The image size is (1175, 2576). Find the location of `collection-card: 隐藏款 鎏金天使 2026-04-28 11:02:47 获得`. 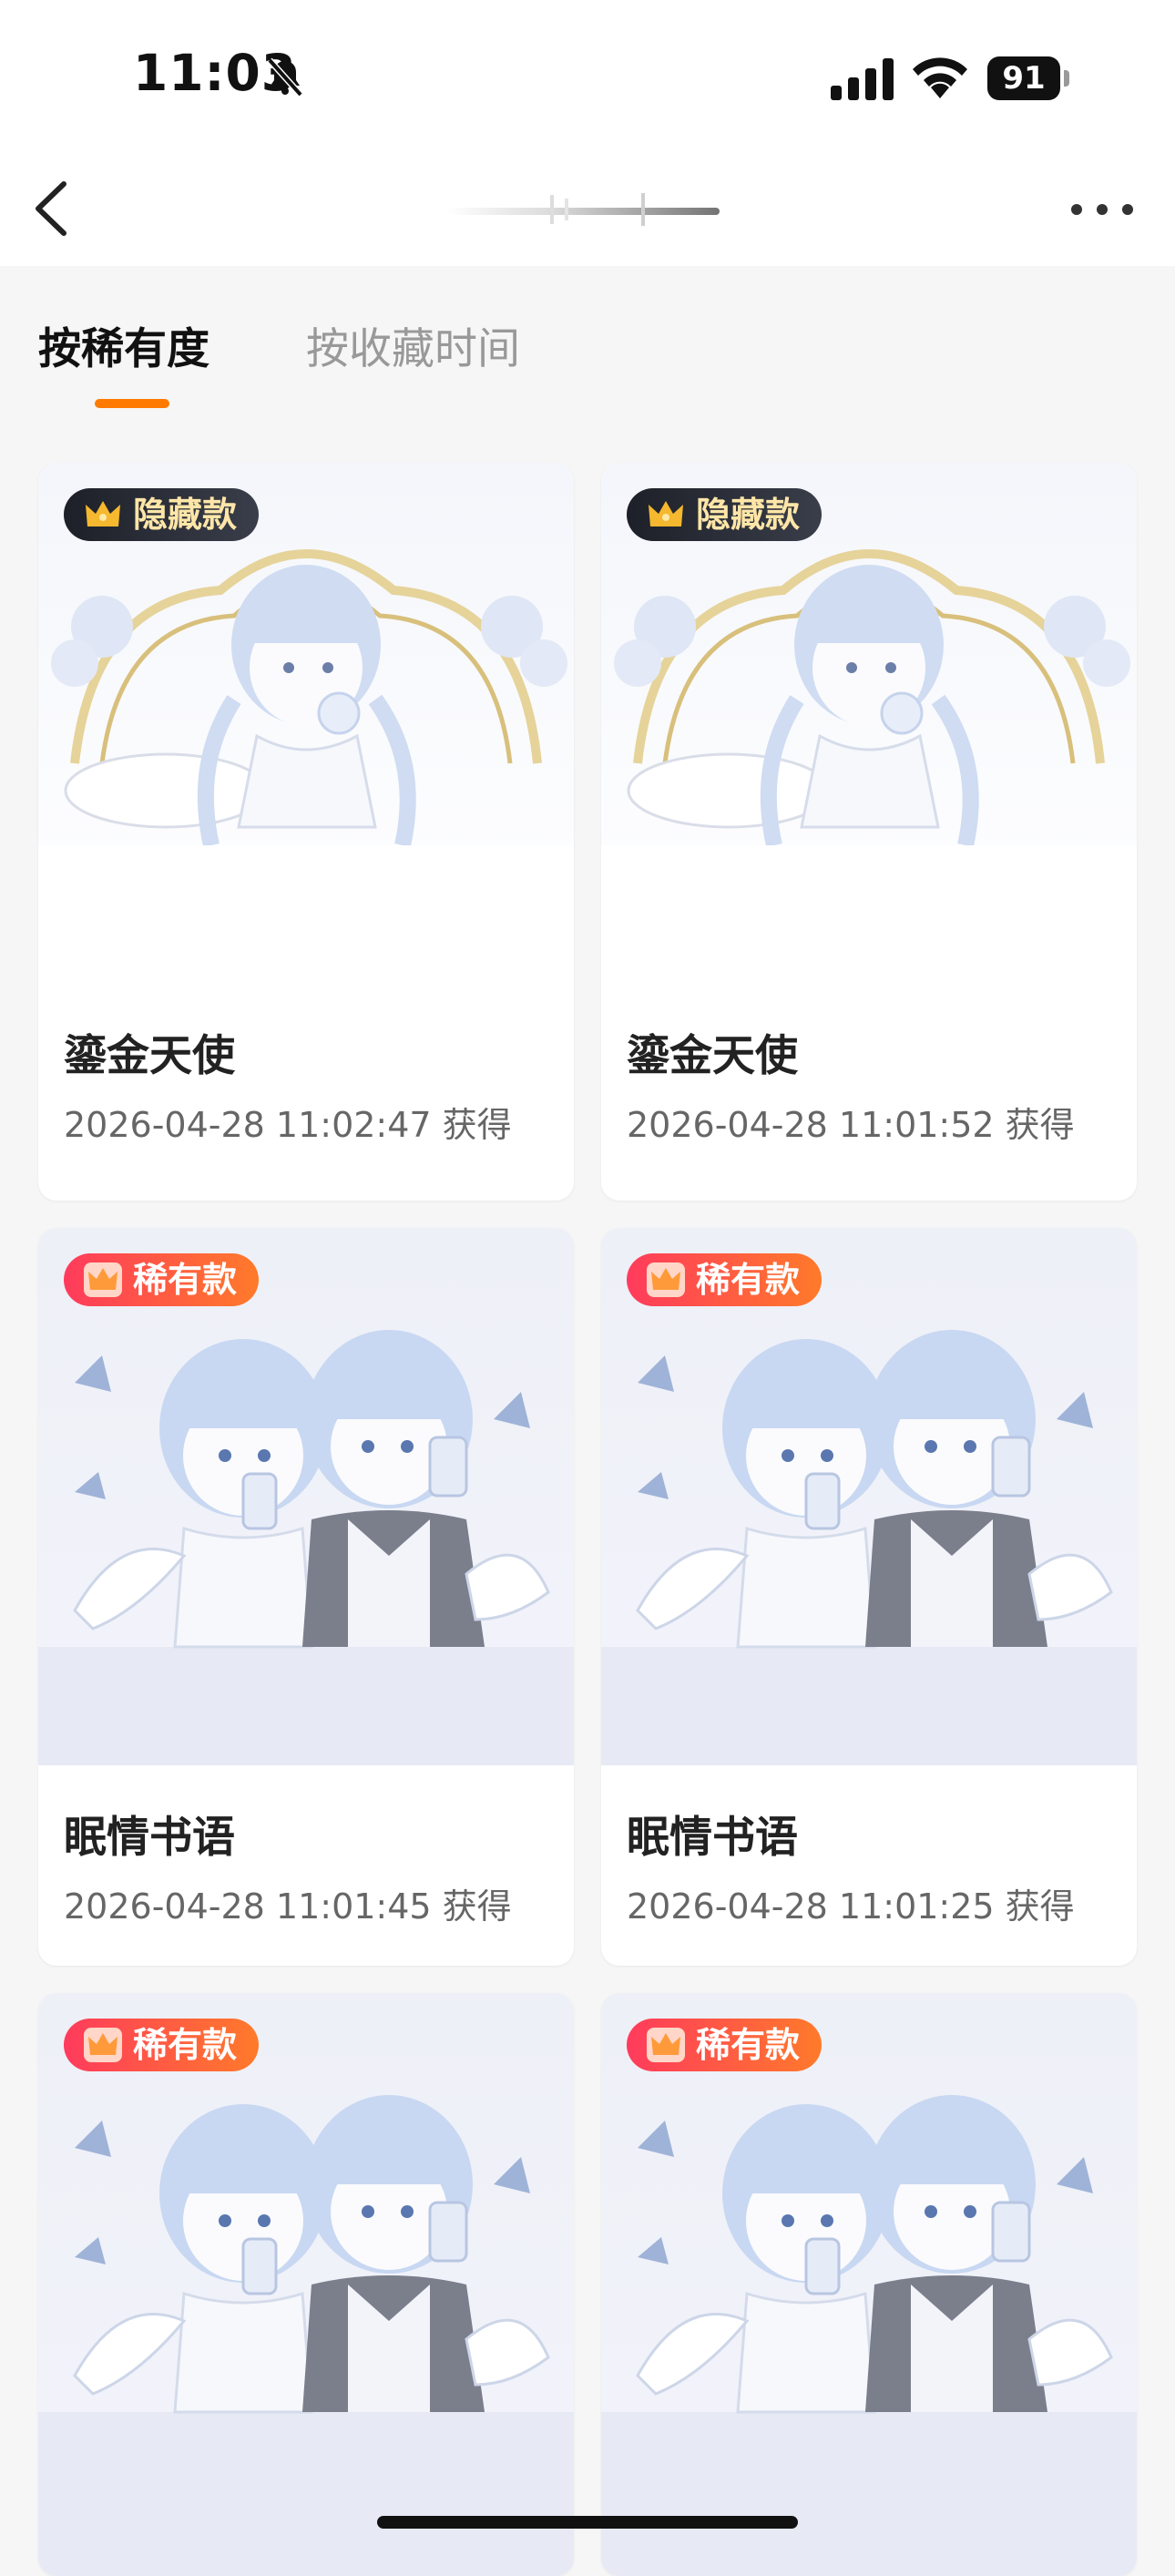

collection-card: 隐藏款 鎏金天使 2026-04-28 11:02:47 获得 is located at coordinates (306, 832).